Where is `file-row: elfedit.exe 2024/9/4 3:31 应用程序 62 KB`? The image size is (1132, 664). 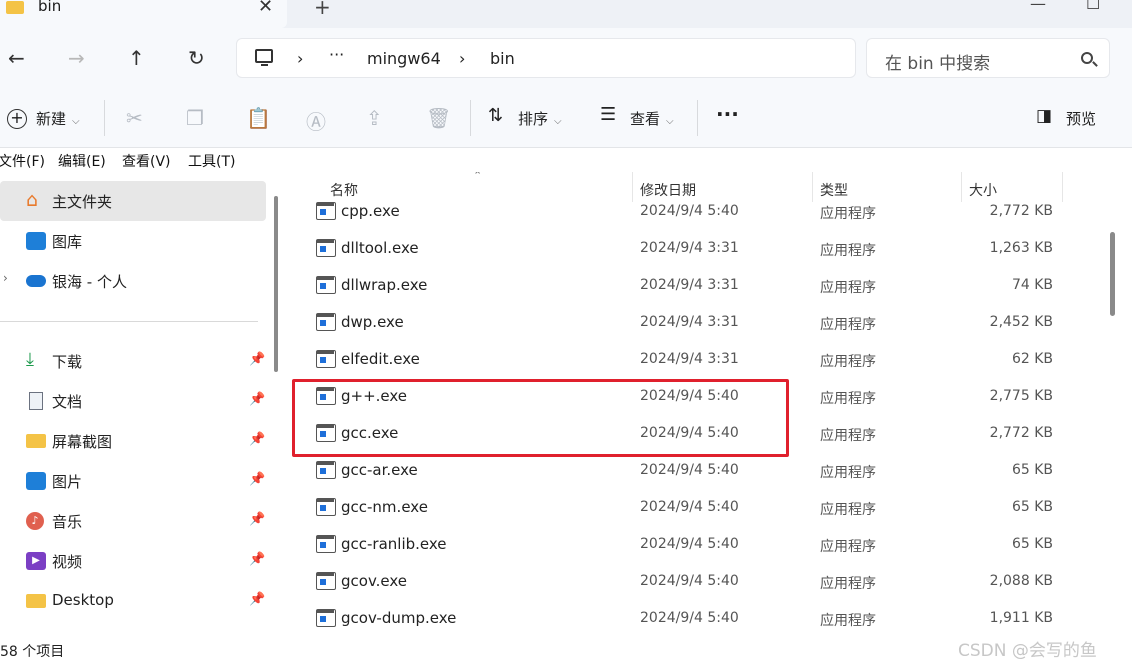
file-row: elfedit.exe 2024/9/4 3:31 应用程序 62 KB is located at coordinates (698, 359).